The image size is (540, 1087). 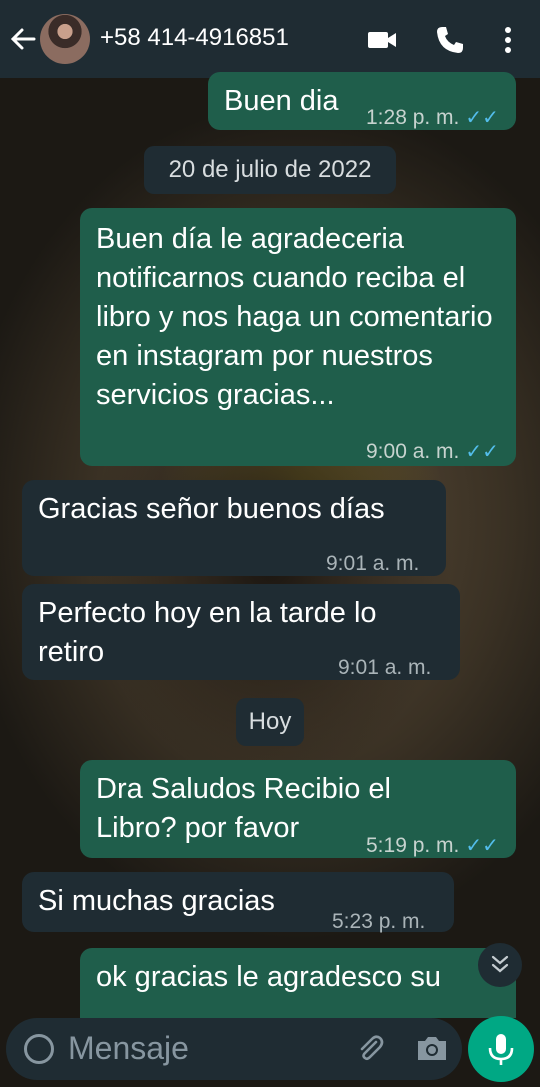 I want to click on message-text: Gracias señor buenos días, so click(x=211, y=509).